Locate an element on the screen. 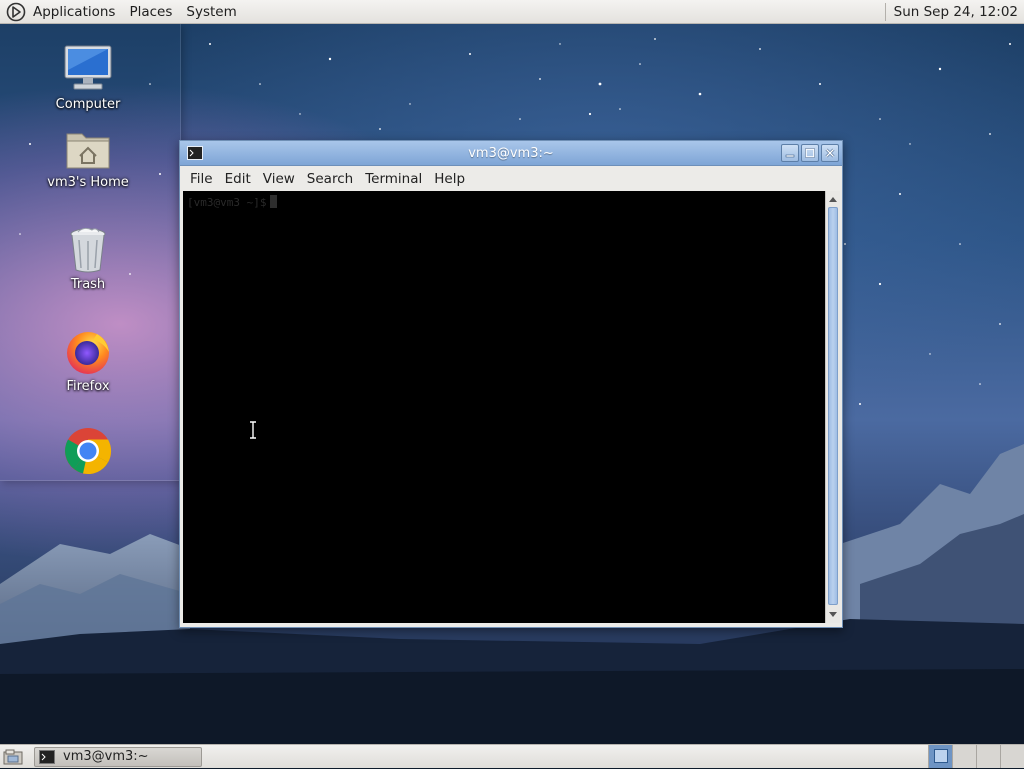  taskbar-button-terminal: vm3@vm3:~ is located at coordinates (118, 756).